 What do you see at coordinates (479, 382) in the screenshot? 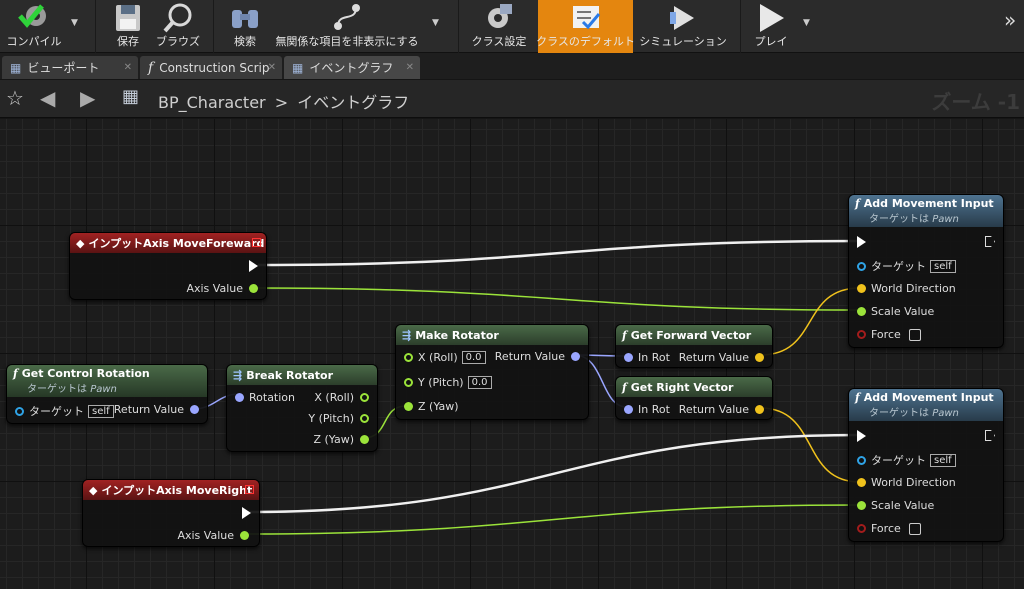
I see `pitch-value-box: 0.0` at bounding box center [479, 382].